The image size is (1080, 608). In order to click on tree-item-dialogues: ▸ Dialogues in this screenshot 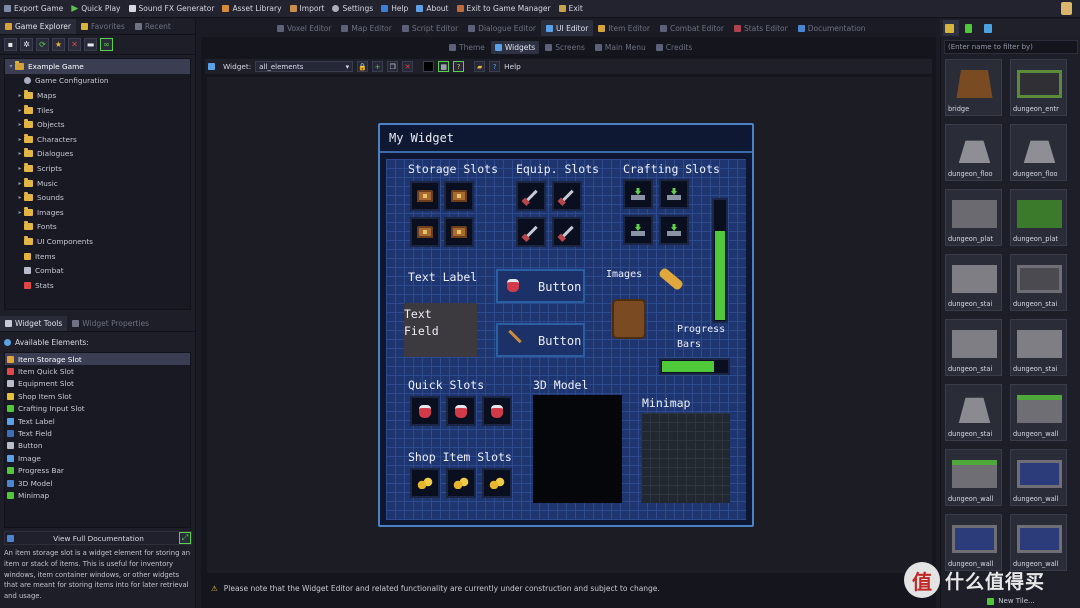, I will do `click(97, 154)`.